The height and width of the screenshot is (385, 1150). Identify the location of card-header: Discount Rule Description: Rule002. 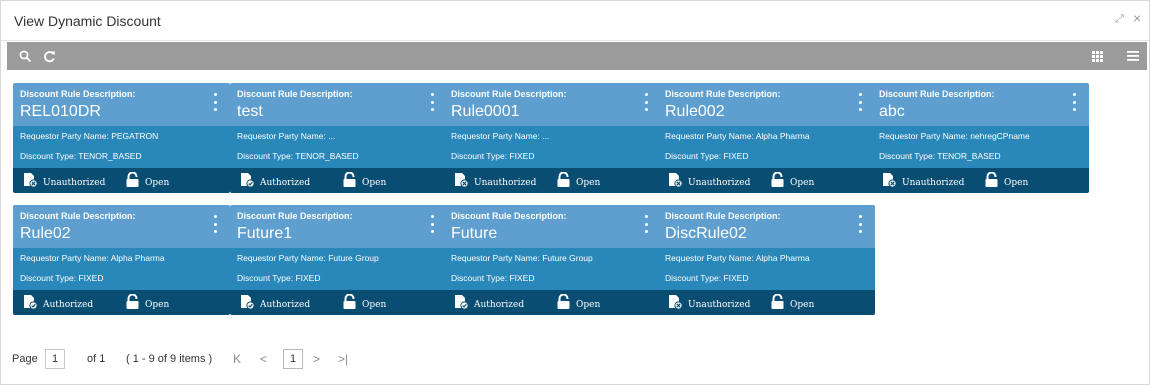
(766, 104).